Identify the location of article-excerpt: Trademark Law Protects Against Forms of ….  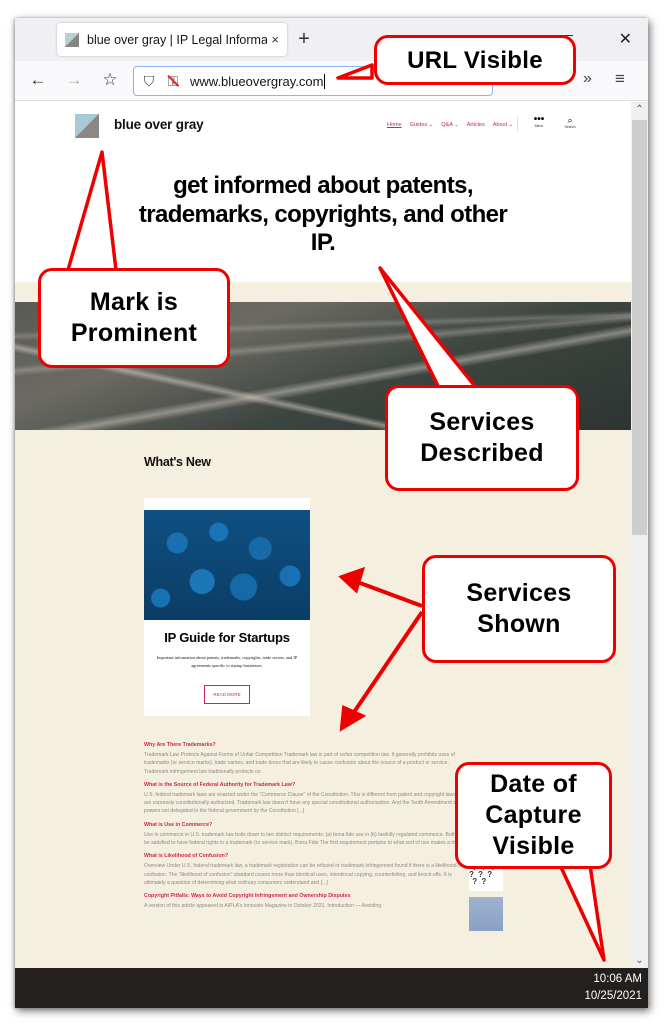
(299, 763).